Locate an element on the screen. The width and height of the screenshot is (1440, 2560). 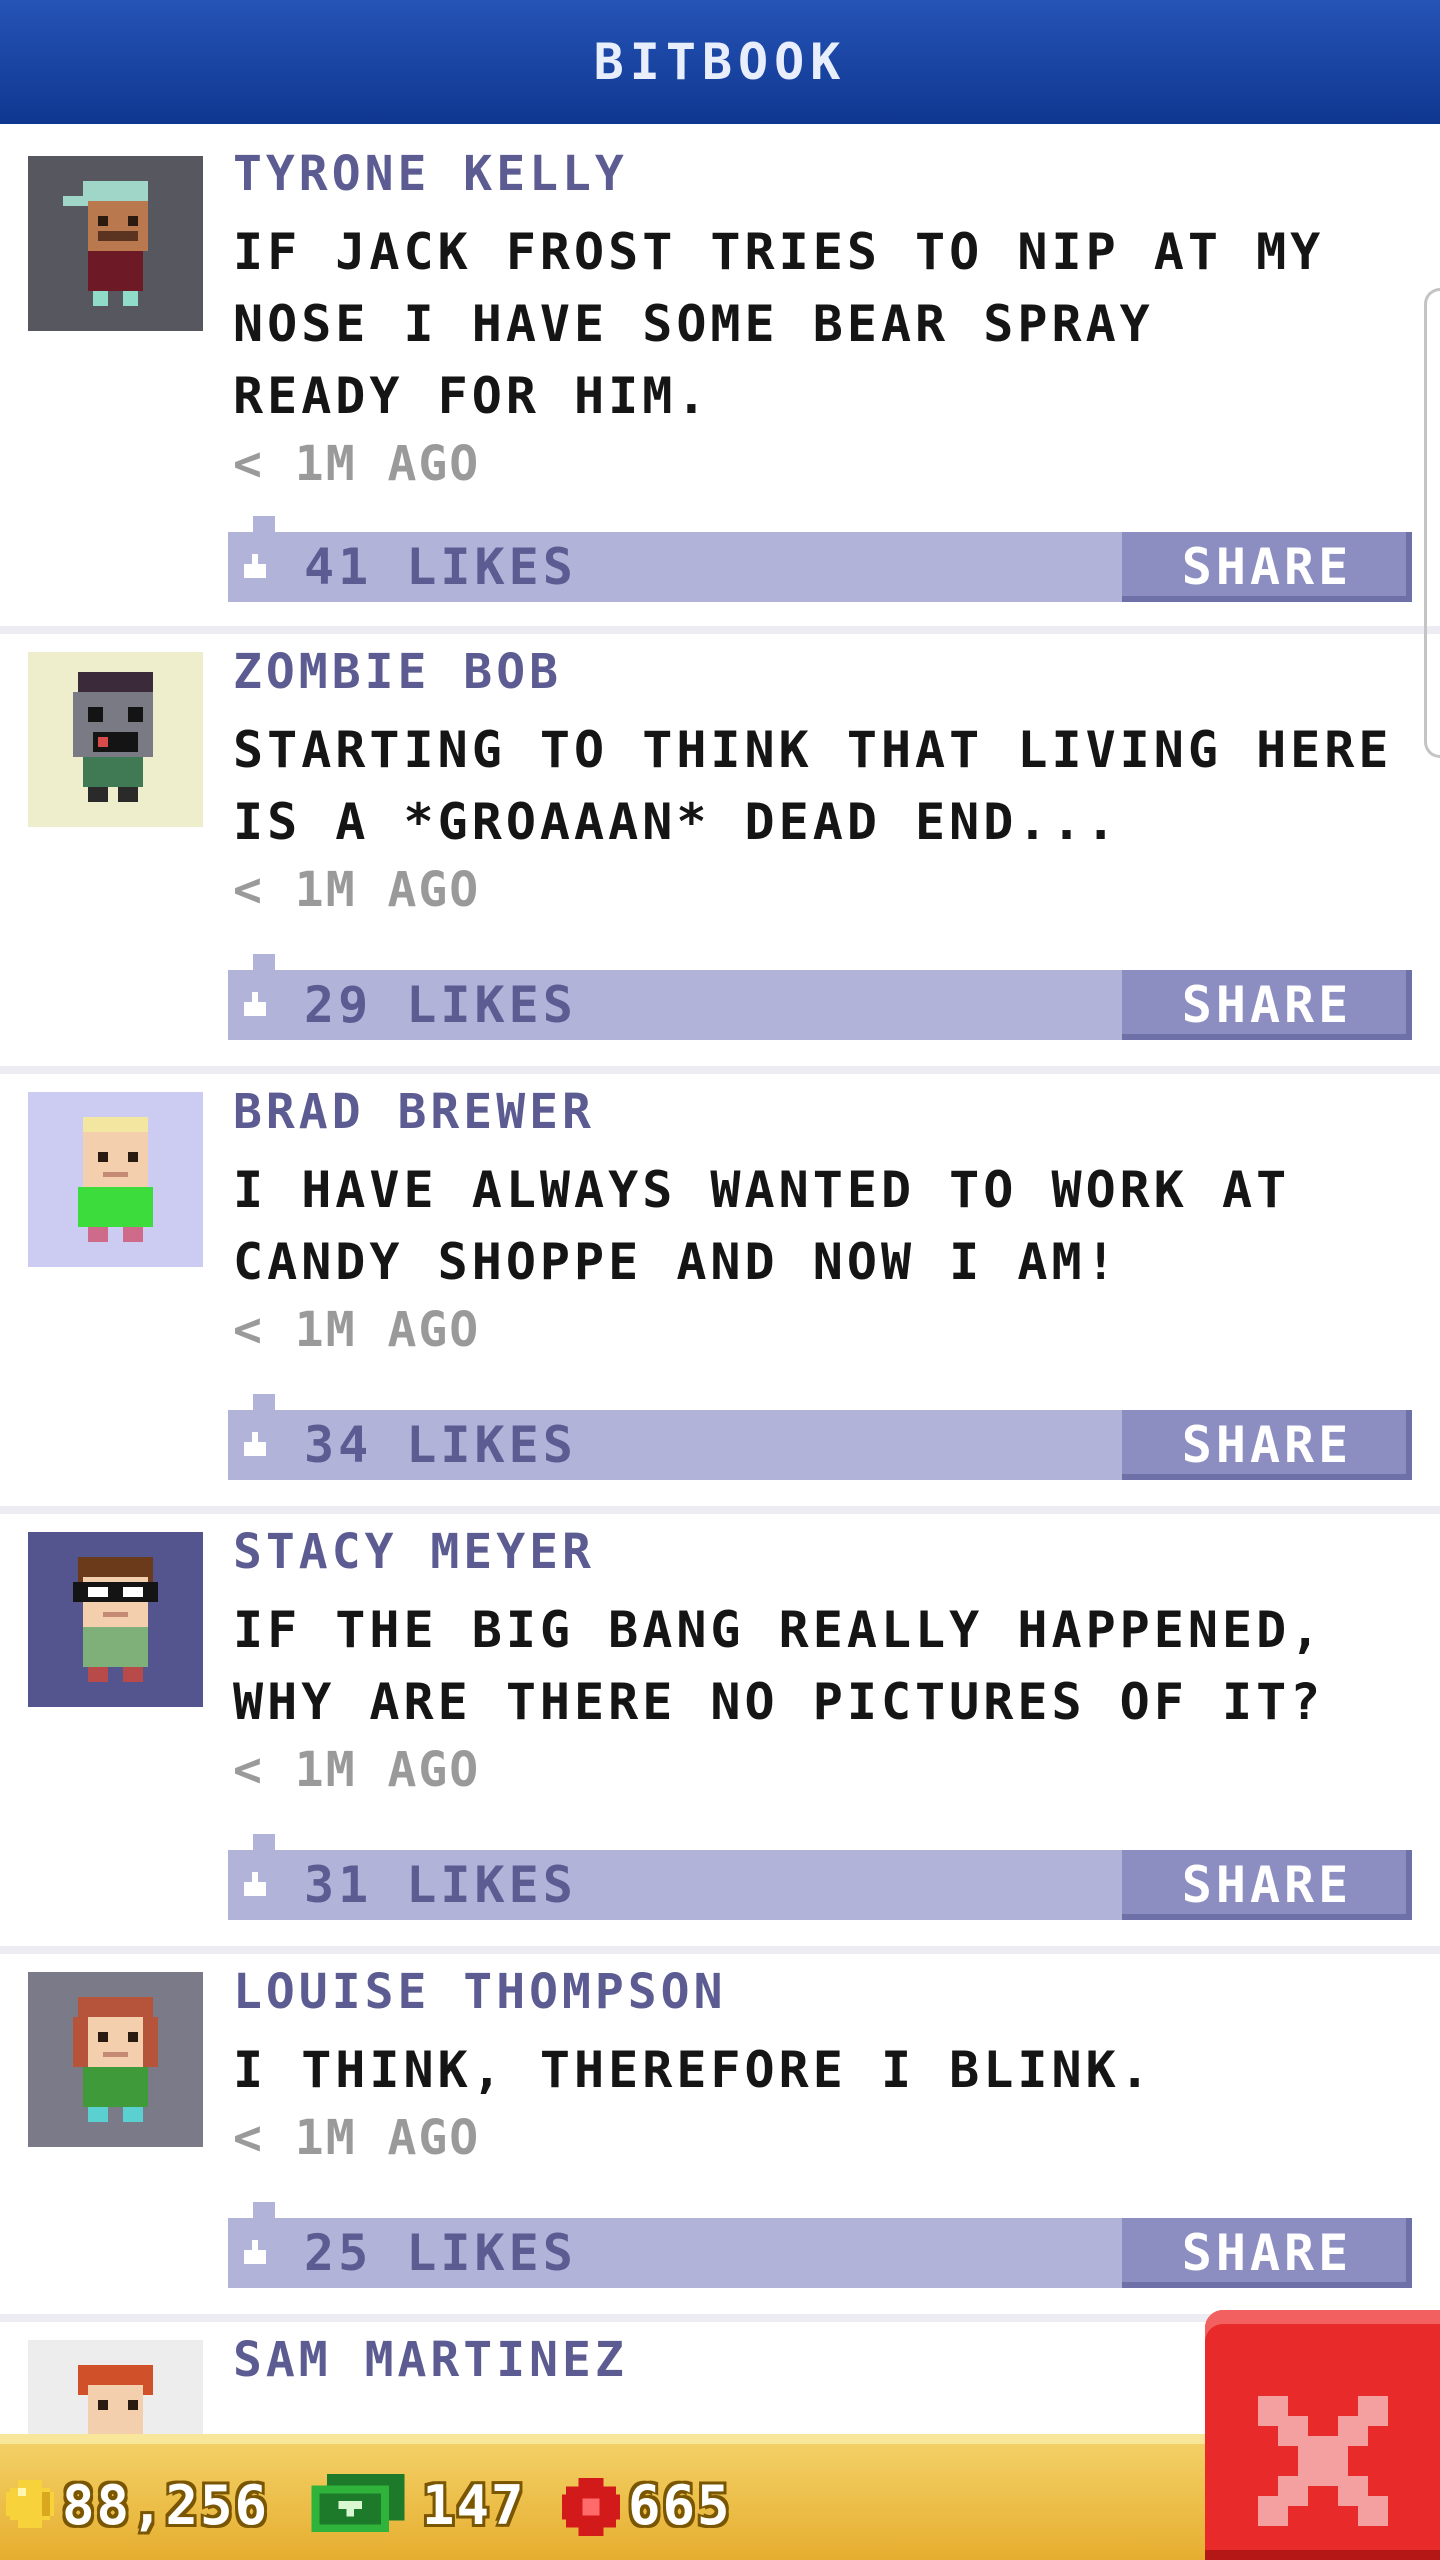
coin-icon is located at coordinates (30, 2504).